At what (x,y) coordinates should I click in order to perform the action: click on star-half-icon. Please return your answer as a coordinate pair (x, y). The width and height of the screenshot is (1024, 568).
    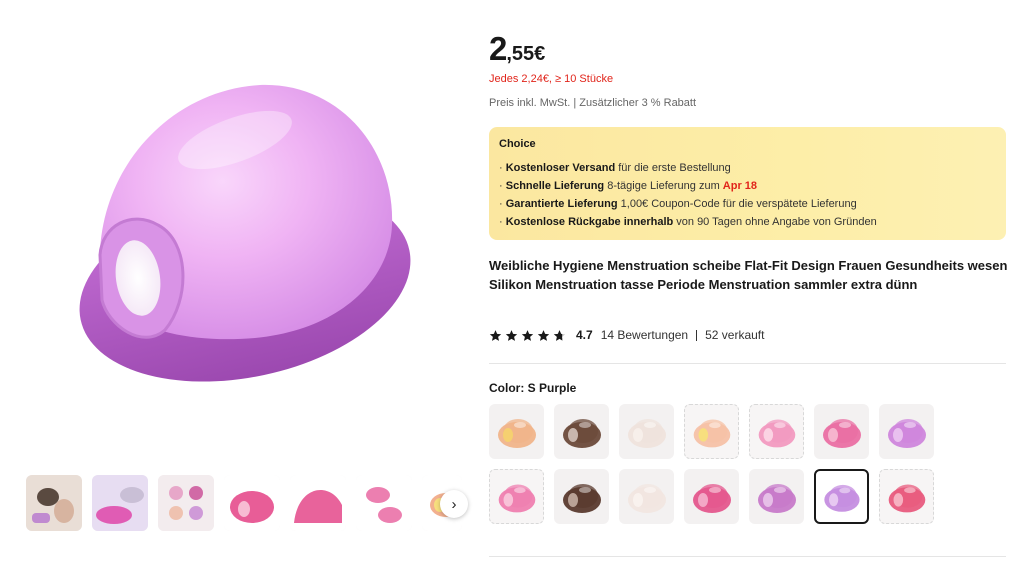
    Looking at the image, I should click on (559, 335).